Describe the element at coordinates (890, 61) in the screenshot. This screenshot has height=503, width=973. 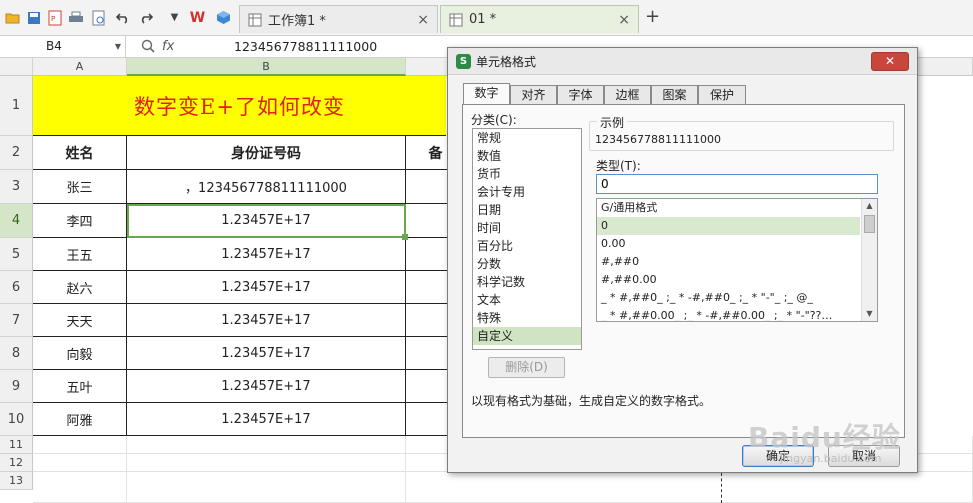
I see `close-button: ✕` at that location.